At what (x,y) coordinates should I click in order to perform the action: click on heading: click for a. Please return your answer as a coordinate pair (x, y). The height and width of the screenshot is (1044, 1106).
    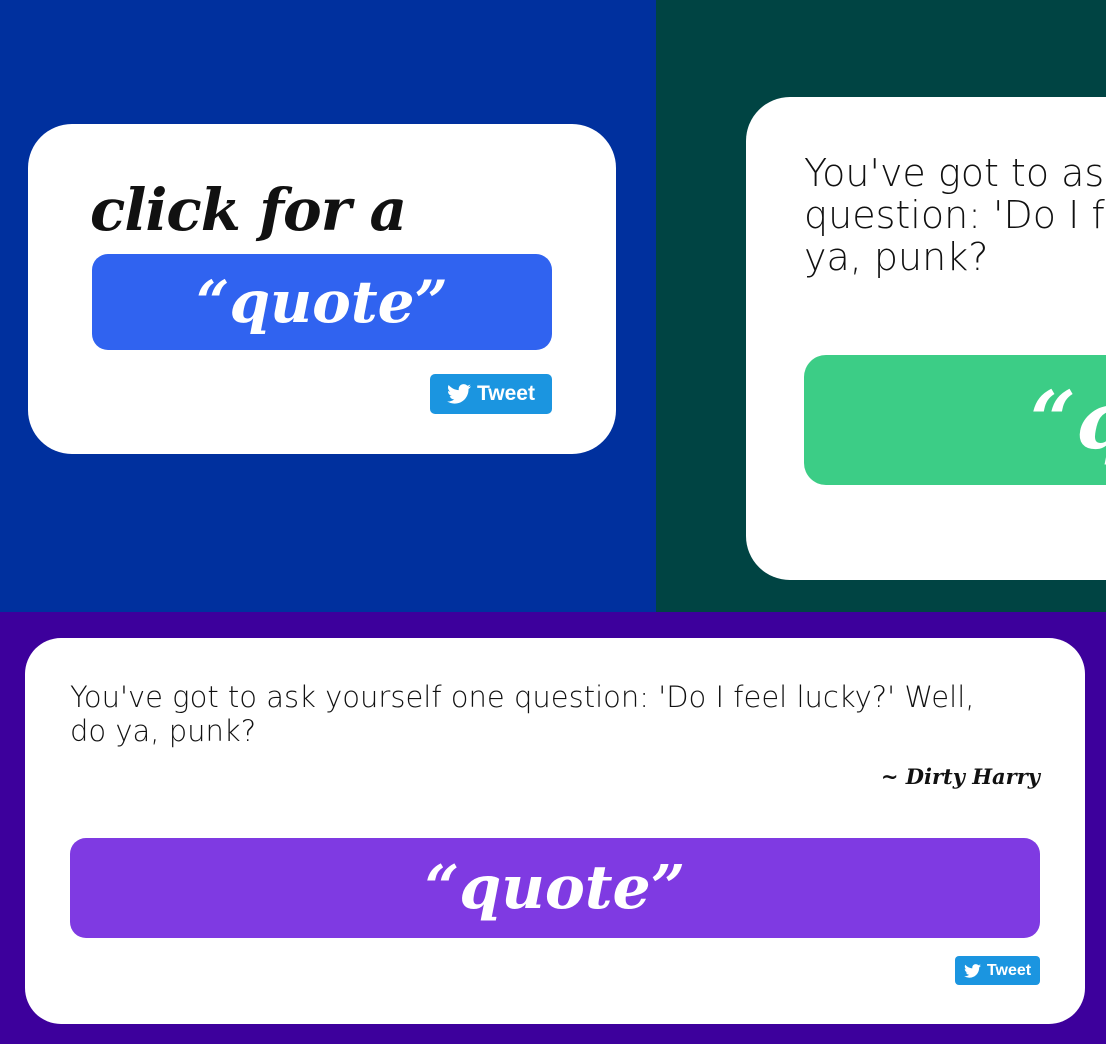
    Looking at the image, I should click on (248, 210).